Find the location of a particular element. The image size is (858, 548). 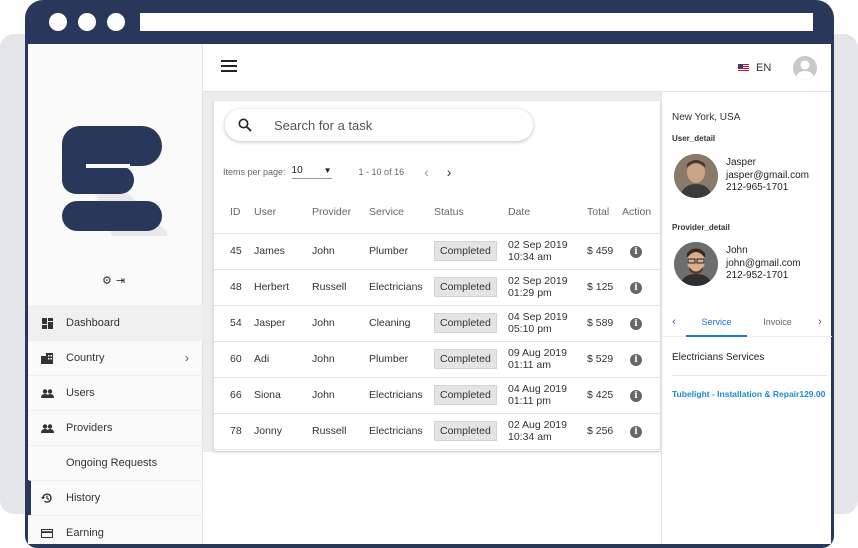

time-text: 10:34 am is located at coordinates (530, 257).